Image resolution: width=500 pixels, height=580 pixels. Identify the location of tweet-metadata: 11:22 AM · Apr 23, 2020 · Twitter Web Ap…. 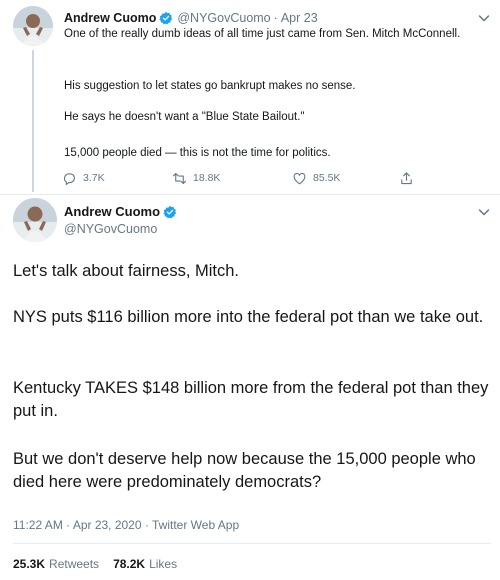
(126, 525).